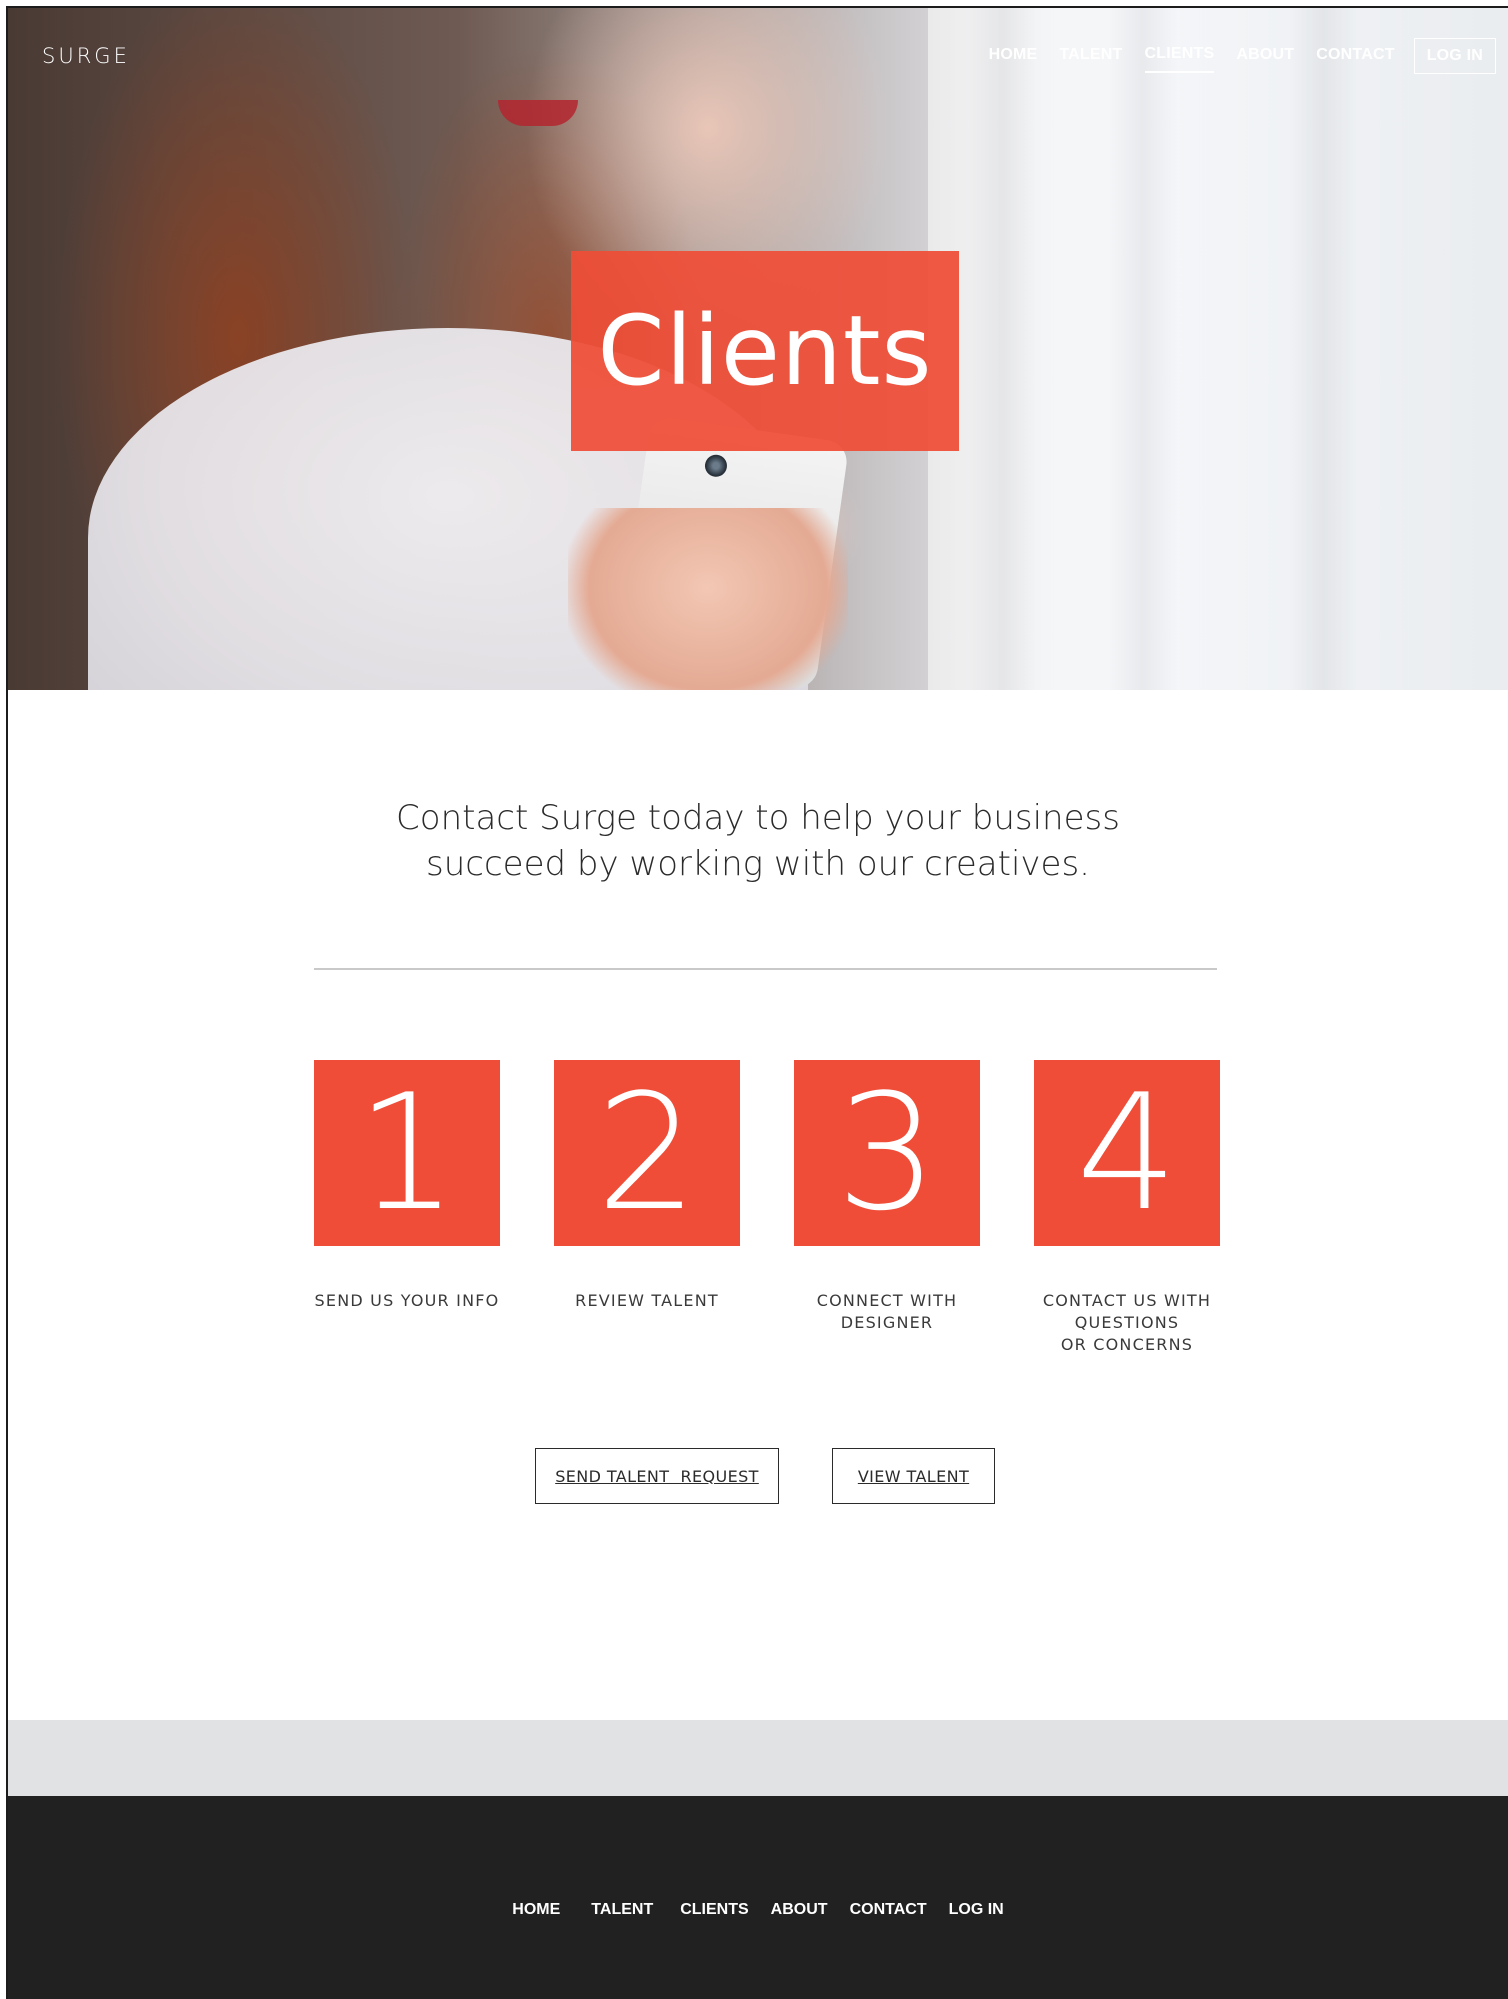  What do you see at coordinates (1179, 56) in the screenshot?
I see `nav-clients: CLIENTS` at bounding box center [1179, 56].